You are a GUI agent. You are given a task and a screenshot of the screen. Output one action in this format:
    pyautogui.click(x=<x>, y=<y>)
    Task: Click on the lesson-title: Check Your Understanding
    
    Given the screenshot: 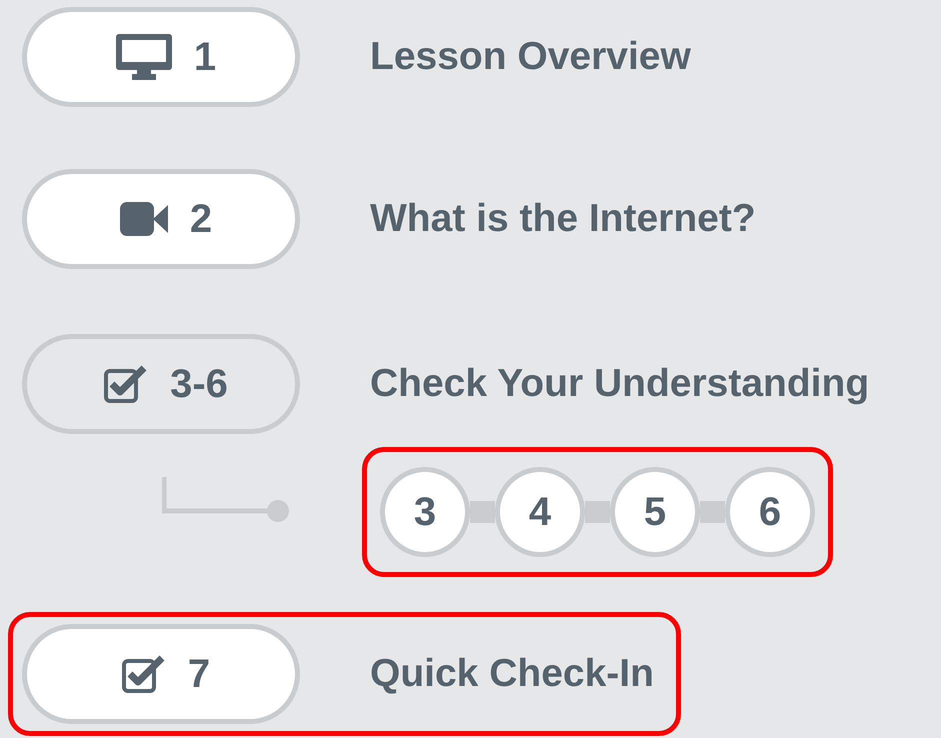 What is the action you would take?
    pyautogui.click(x=620, y=384)
    